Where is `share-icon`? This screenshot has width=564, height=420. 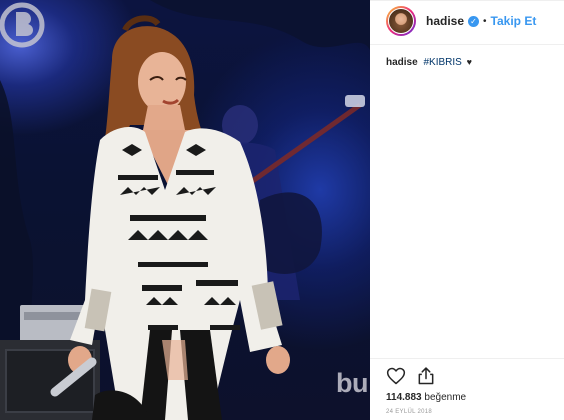
share-icon is located at coordinates (426, 376).